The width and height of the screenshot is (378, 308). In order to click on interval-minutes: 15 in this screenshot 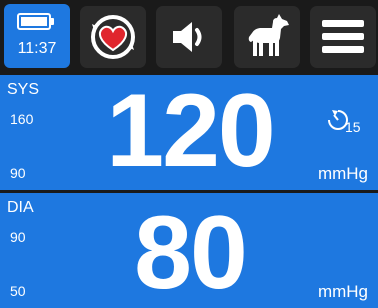, I will do `click(353, 127)`.